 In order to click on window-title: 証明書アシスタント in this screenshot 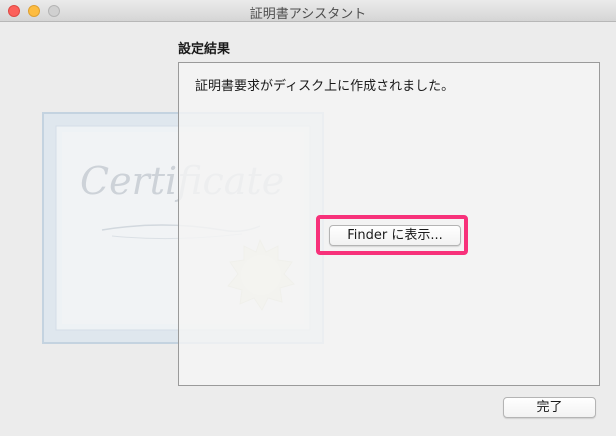, I will do `click(308, 14)`.